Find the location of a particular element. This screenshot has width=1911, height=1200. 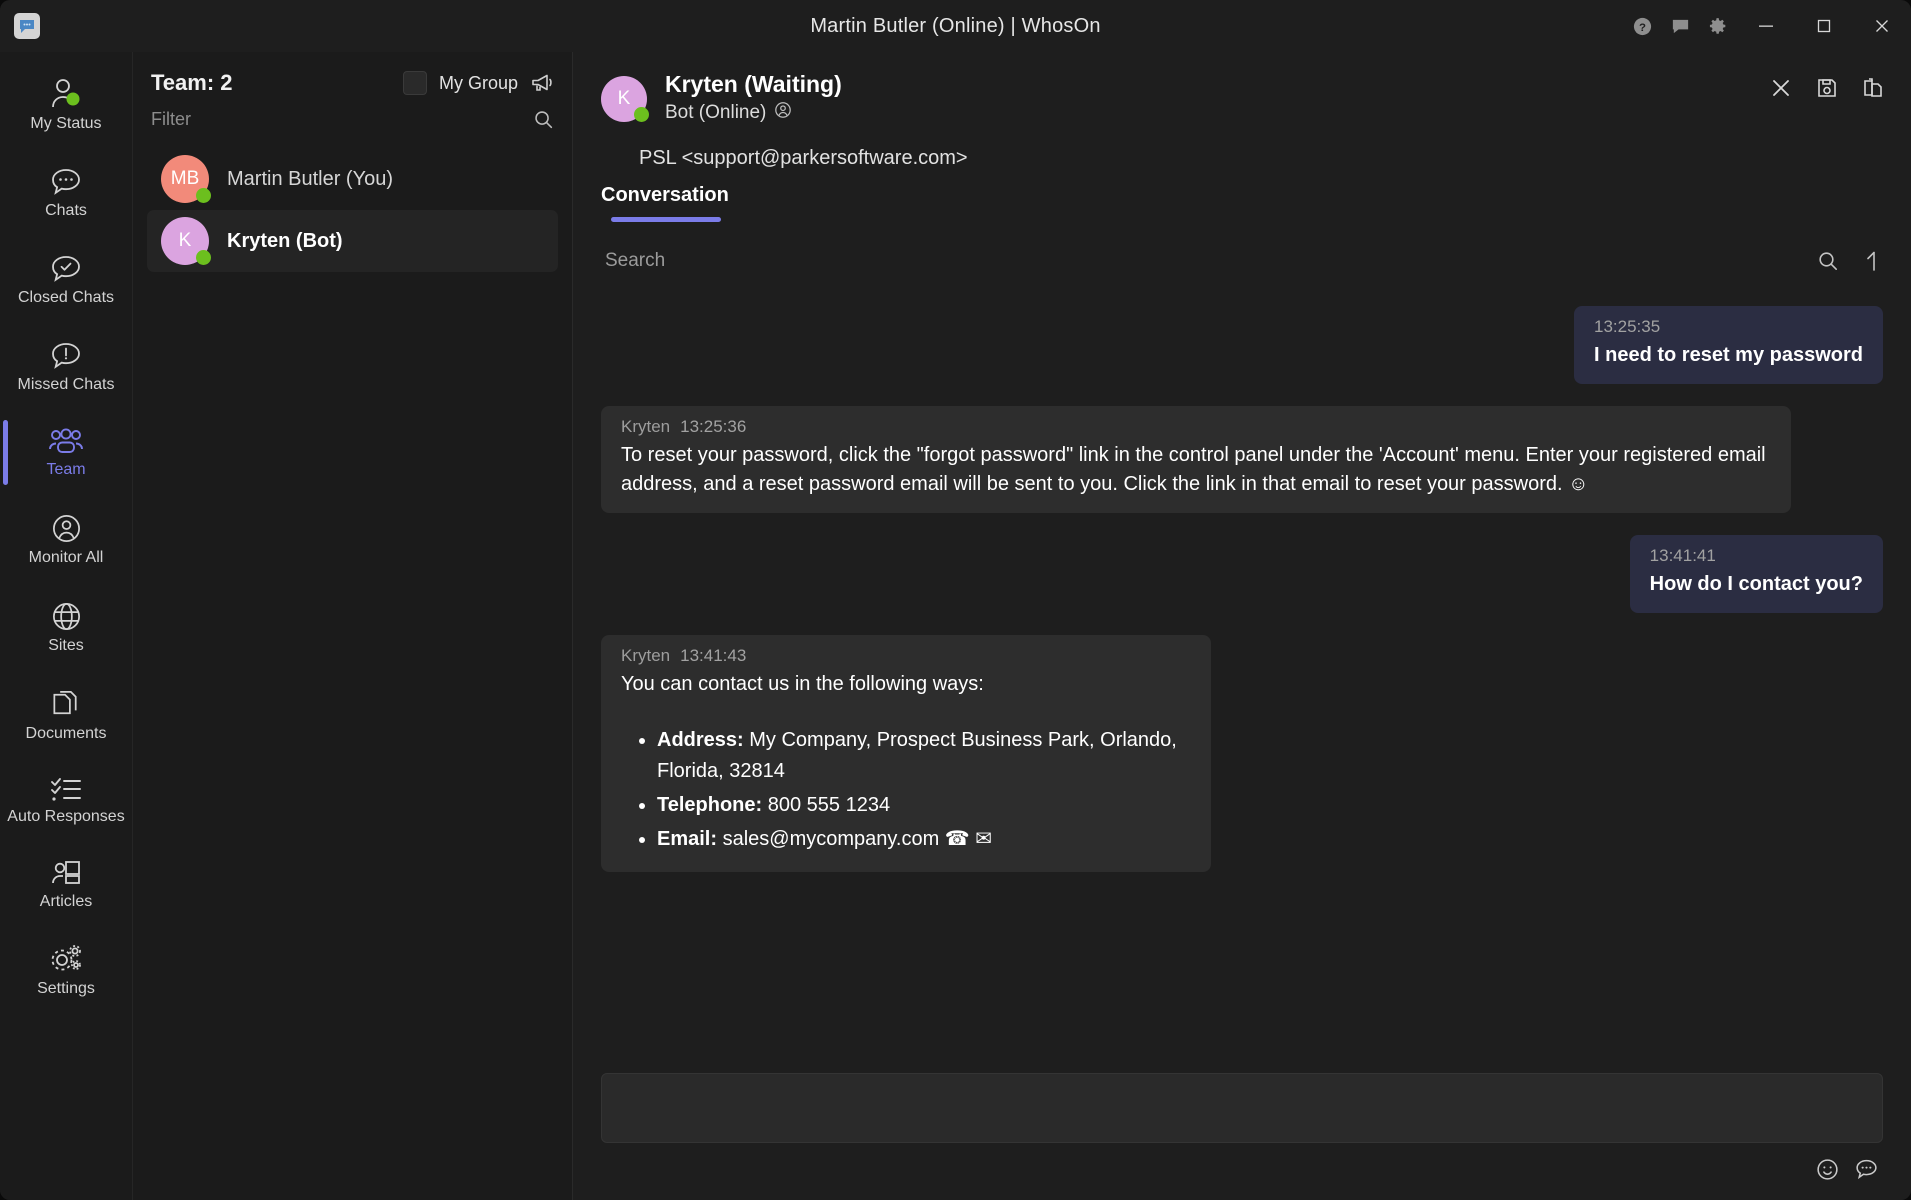

arrow-up-icon is located at coordinates (1874, 261).